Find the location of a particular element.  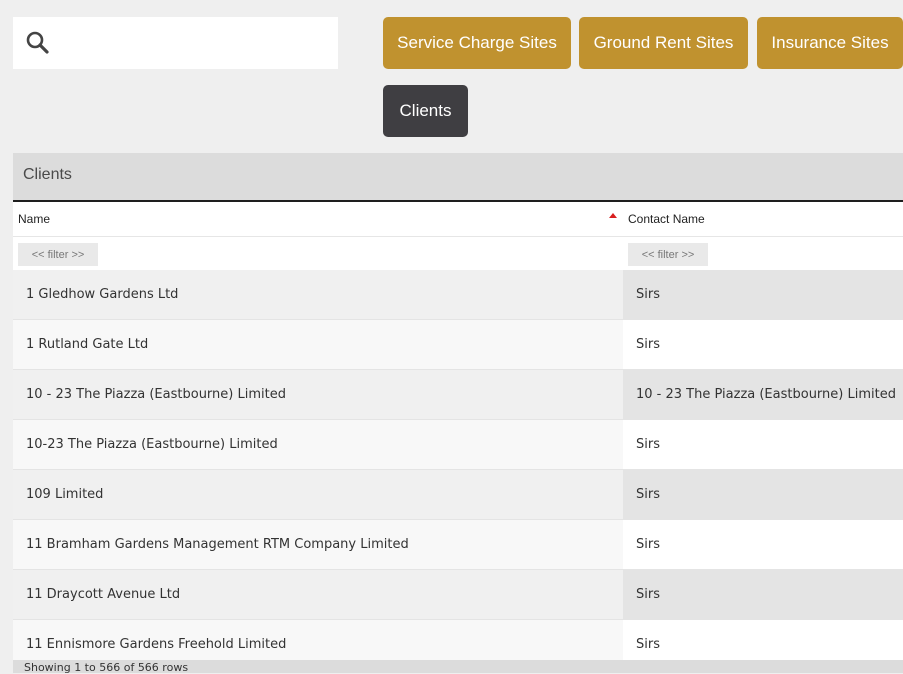

table-footer: Showing 1 to 566 of 566 rows is located at coordinates (458, 667).